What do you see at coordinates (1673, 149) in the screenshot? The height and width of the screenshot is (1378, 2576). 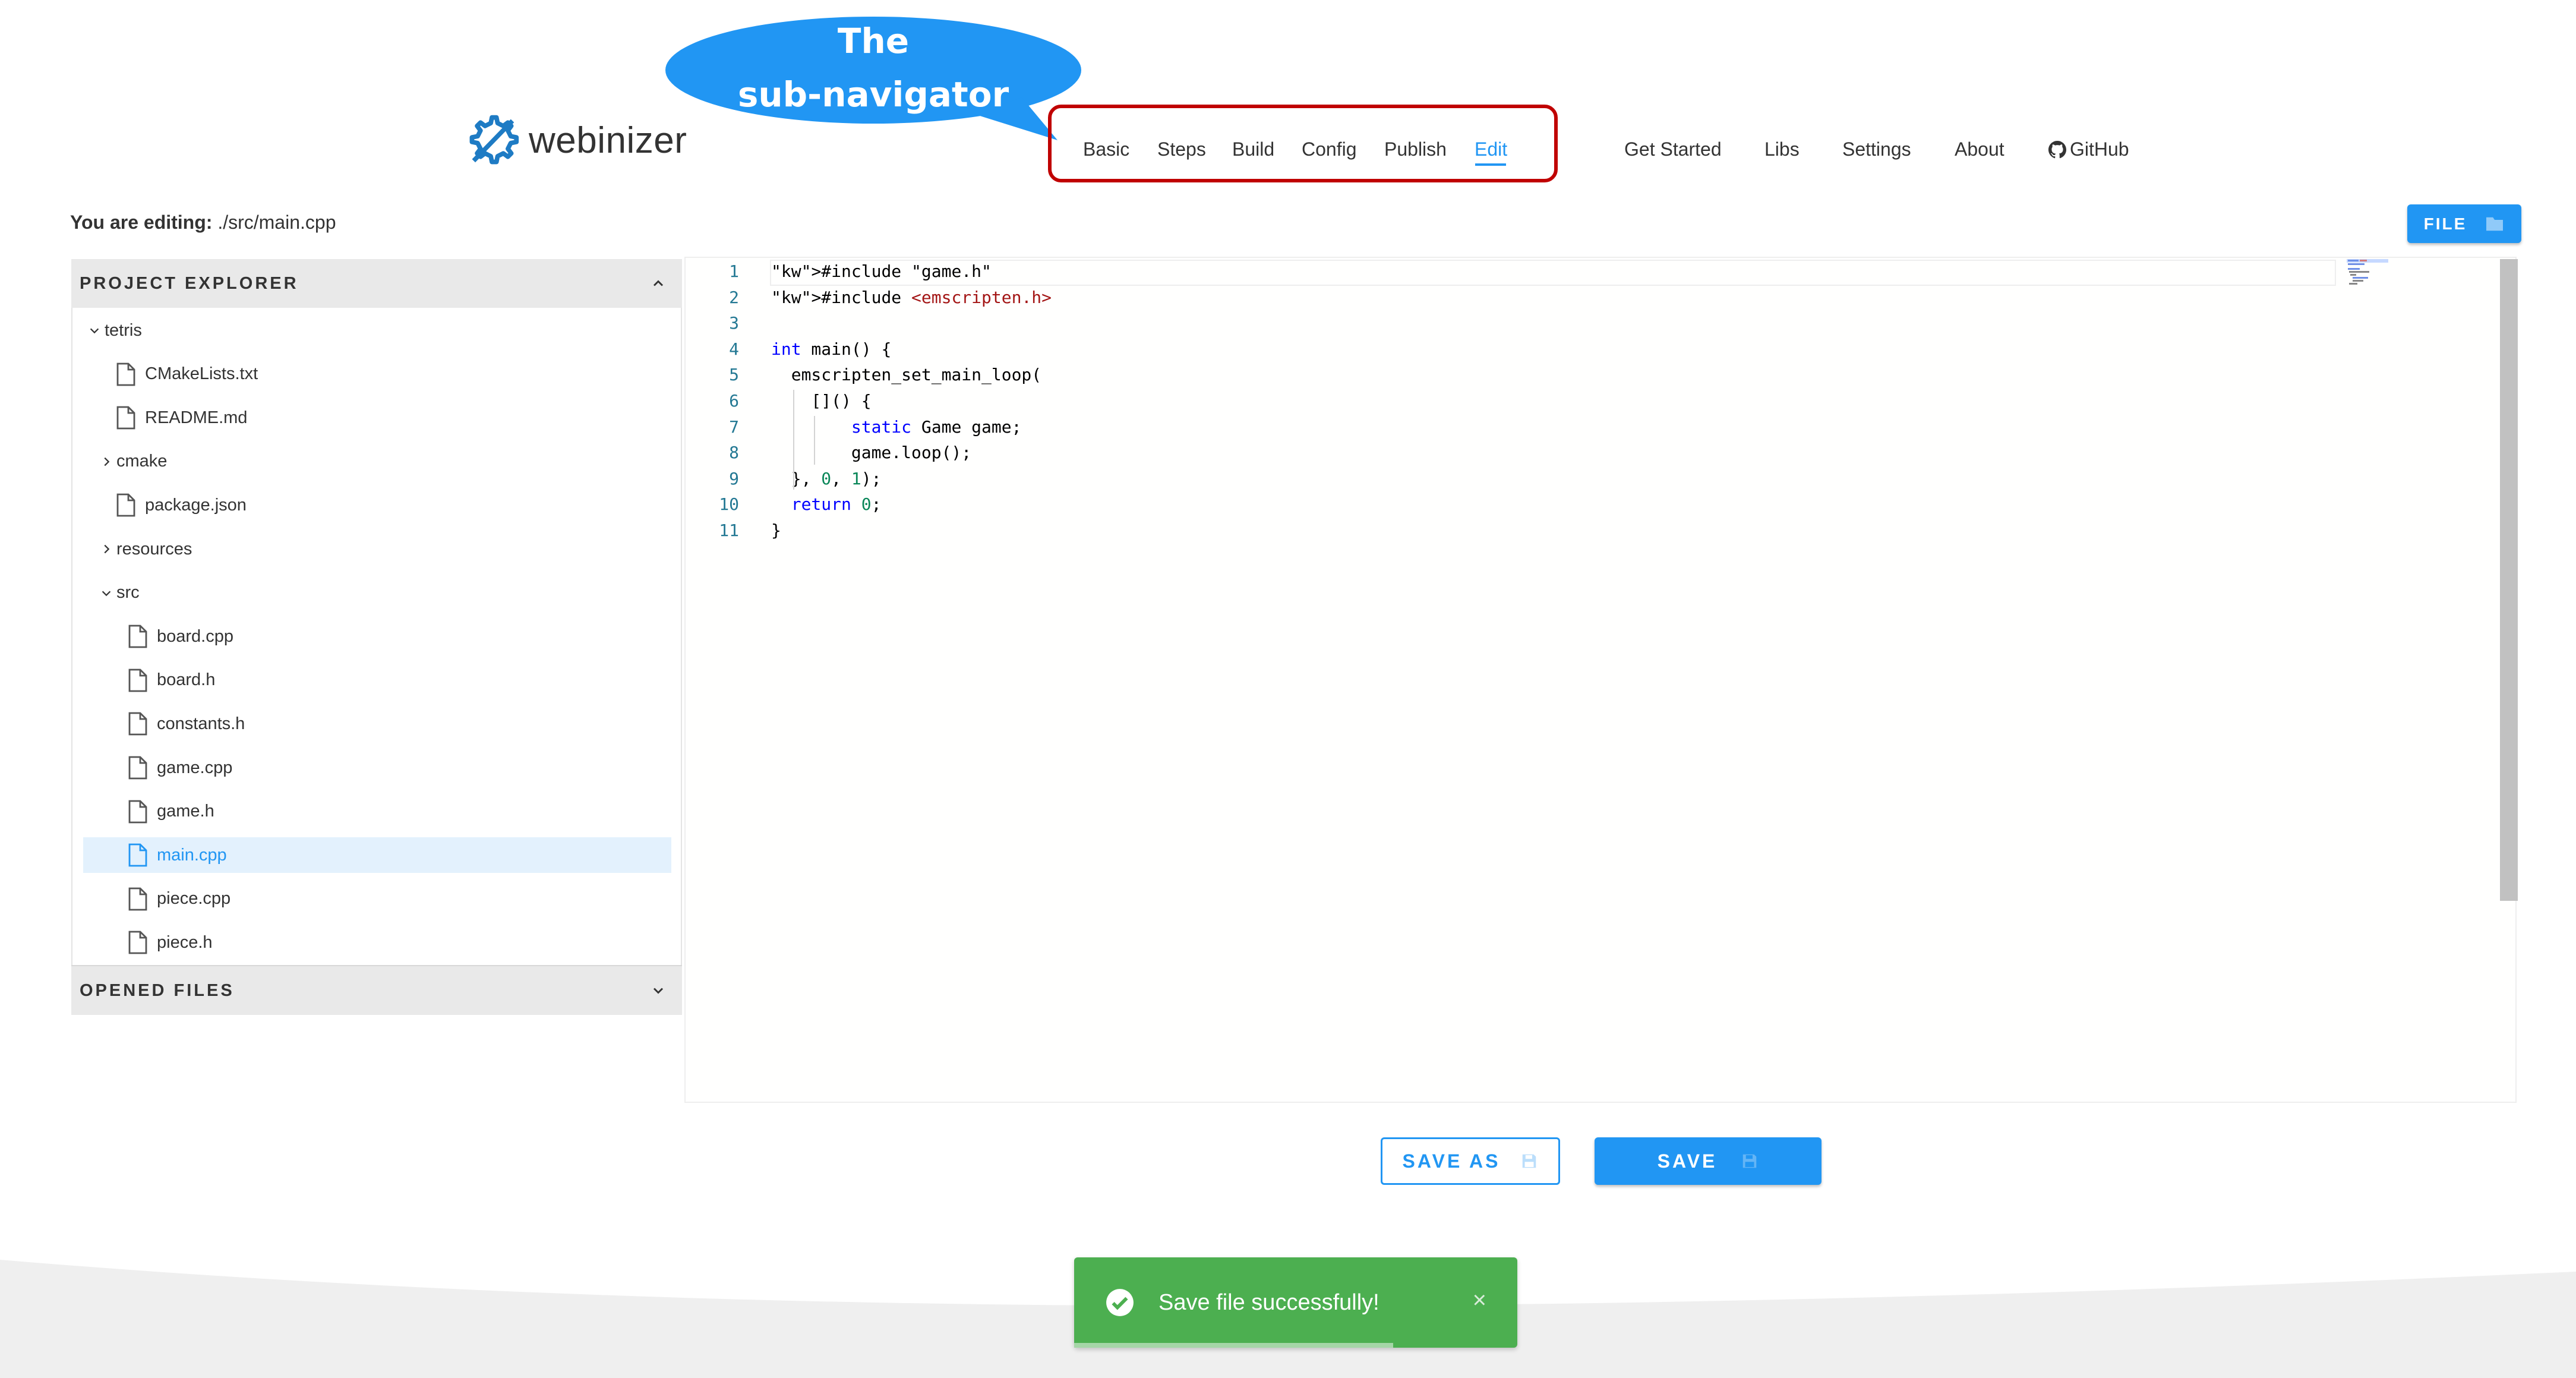 I see `nav-get-started: Get Started` at bounding box center [1673, 149].